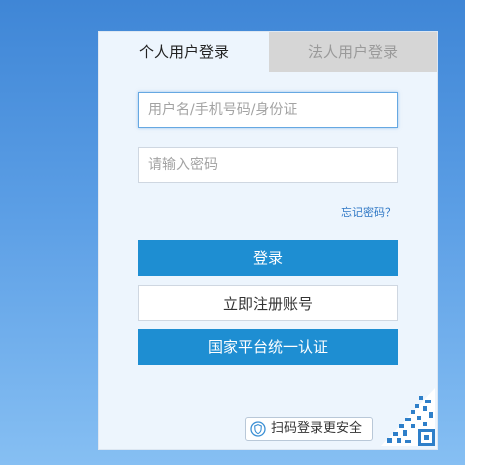 Image resolution: width=485 pixels, height=465 pixels. I want to click on scan-login-badge: 扫码登录更安全, so click(309, 429).